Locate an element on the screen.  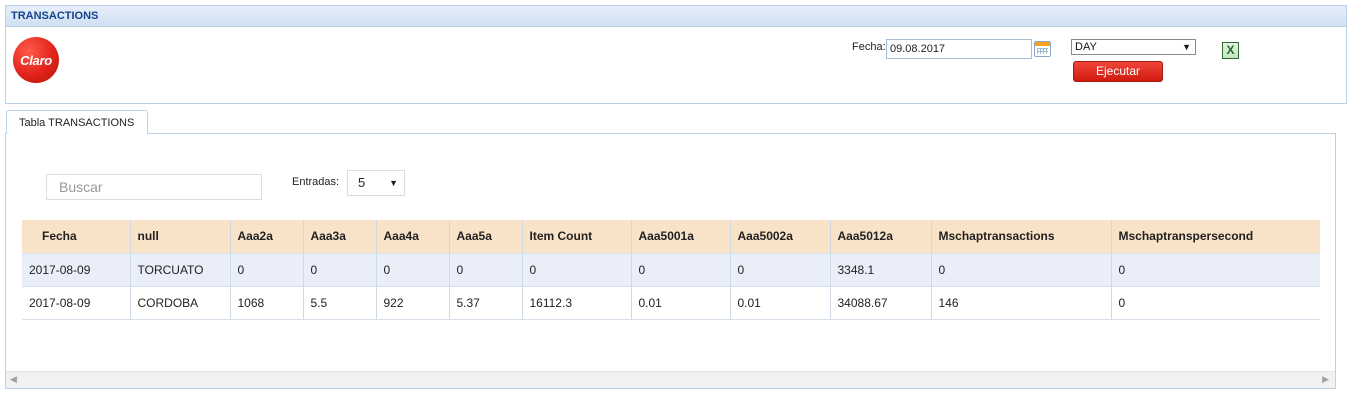
tab-tabla-transactions: Tabla TRANSACTIONS is located at coordinates (77, 122).